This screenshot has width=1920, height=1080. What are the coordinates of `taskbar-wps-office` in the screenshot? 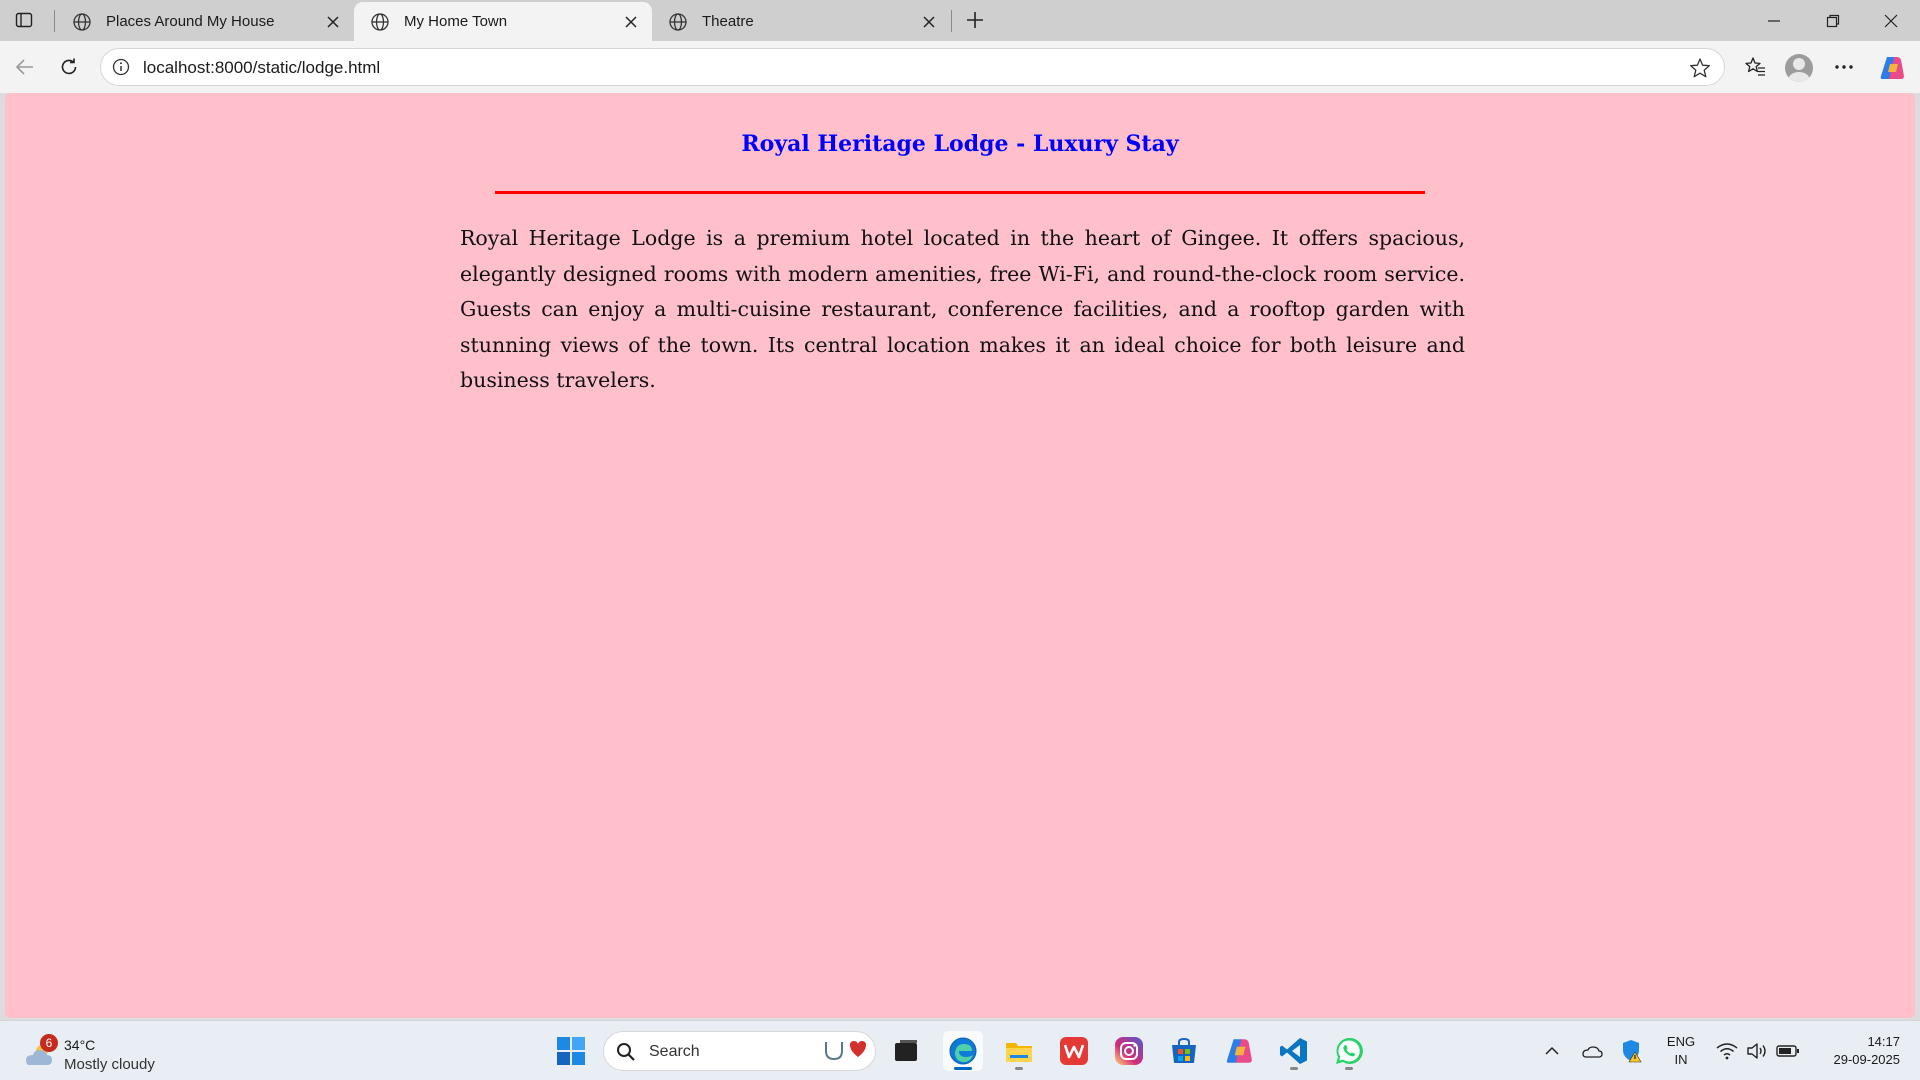 It's located at (1074, 1051).